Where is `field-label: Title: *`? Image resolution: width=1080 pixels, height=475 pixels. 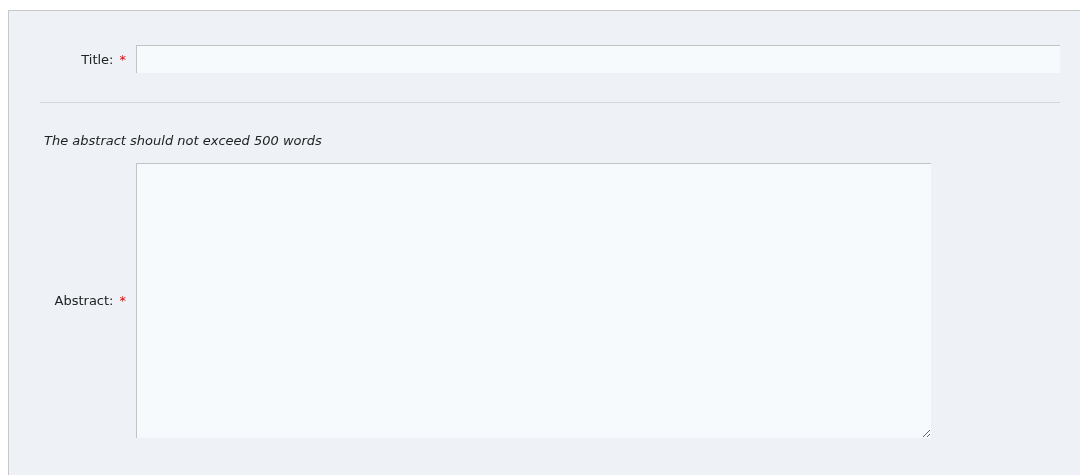 field-label: Title: * is located at coordinates (103, 59).